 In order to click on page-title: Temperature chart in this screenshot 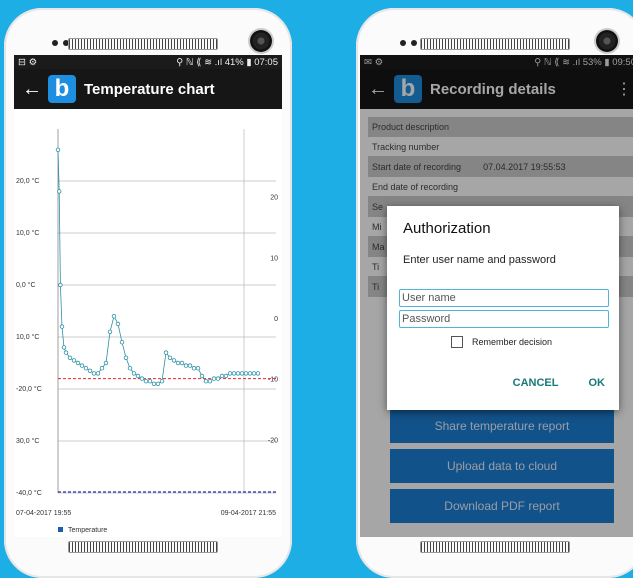, I will do `click(149, 89)`.